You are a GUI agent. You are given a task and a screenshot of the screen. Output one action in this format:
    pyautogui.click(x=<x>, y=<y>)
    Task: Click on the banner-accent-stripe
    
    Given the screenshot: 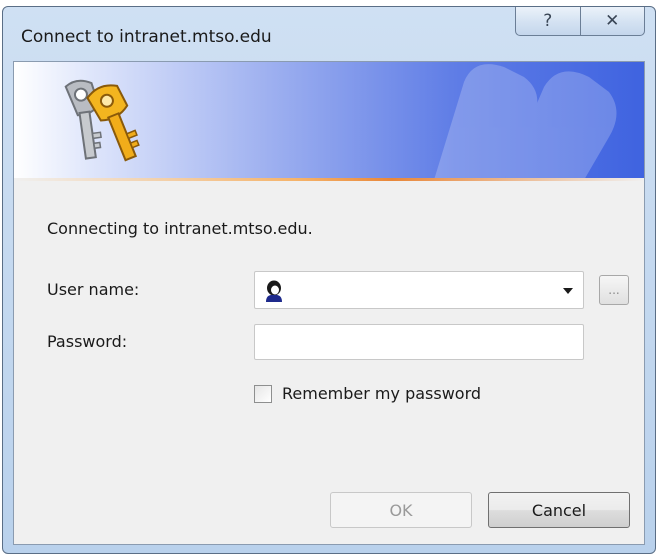 What is the action you would take?
    pyautogui.click(x=329, y=179)
    